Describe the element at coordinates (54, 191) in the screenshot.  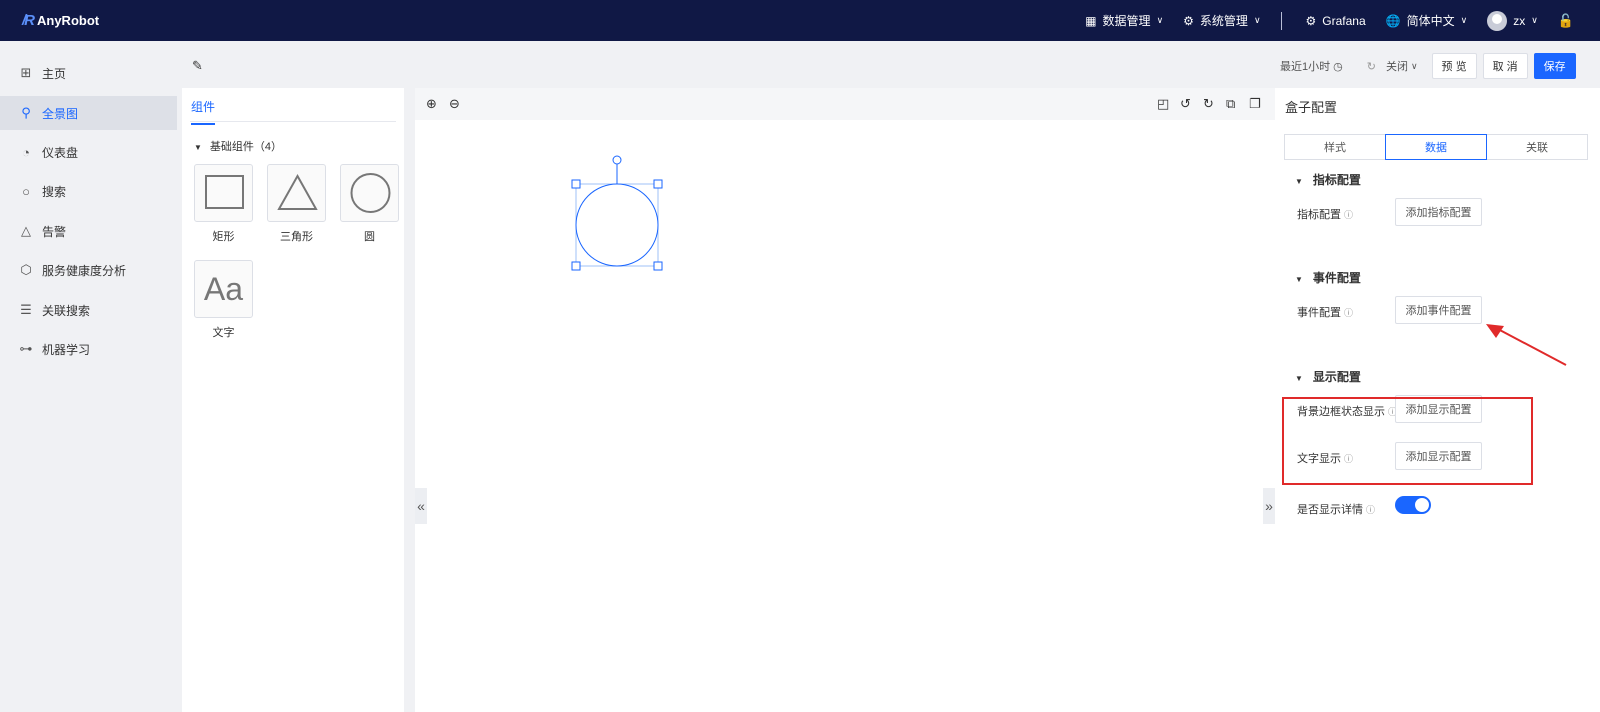
I see `sidebar-item-label: 搜索` at that location.